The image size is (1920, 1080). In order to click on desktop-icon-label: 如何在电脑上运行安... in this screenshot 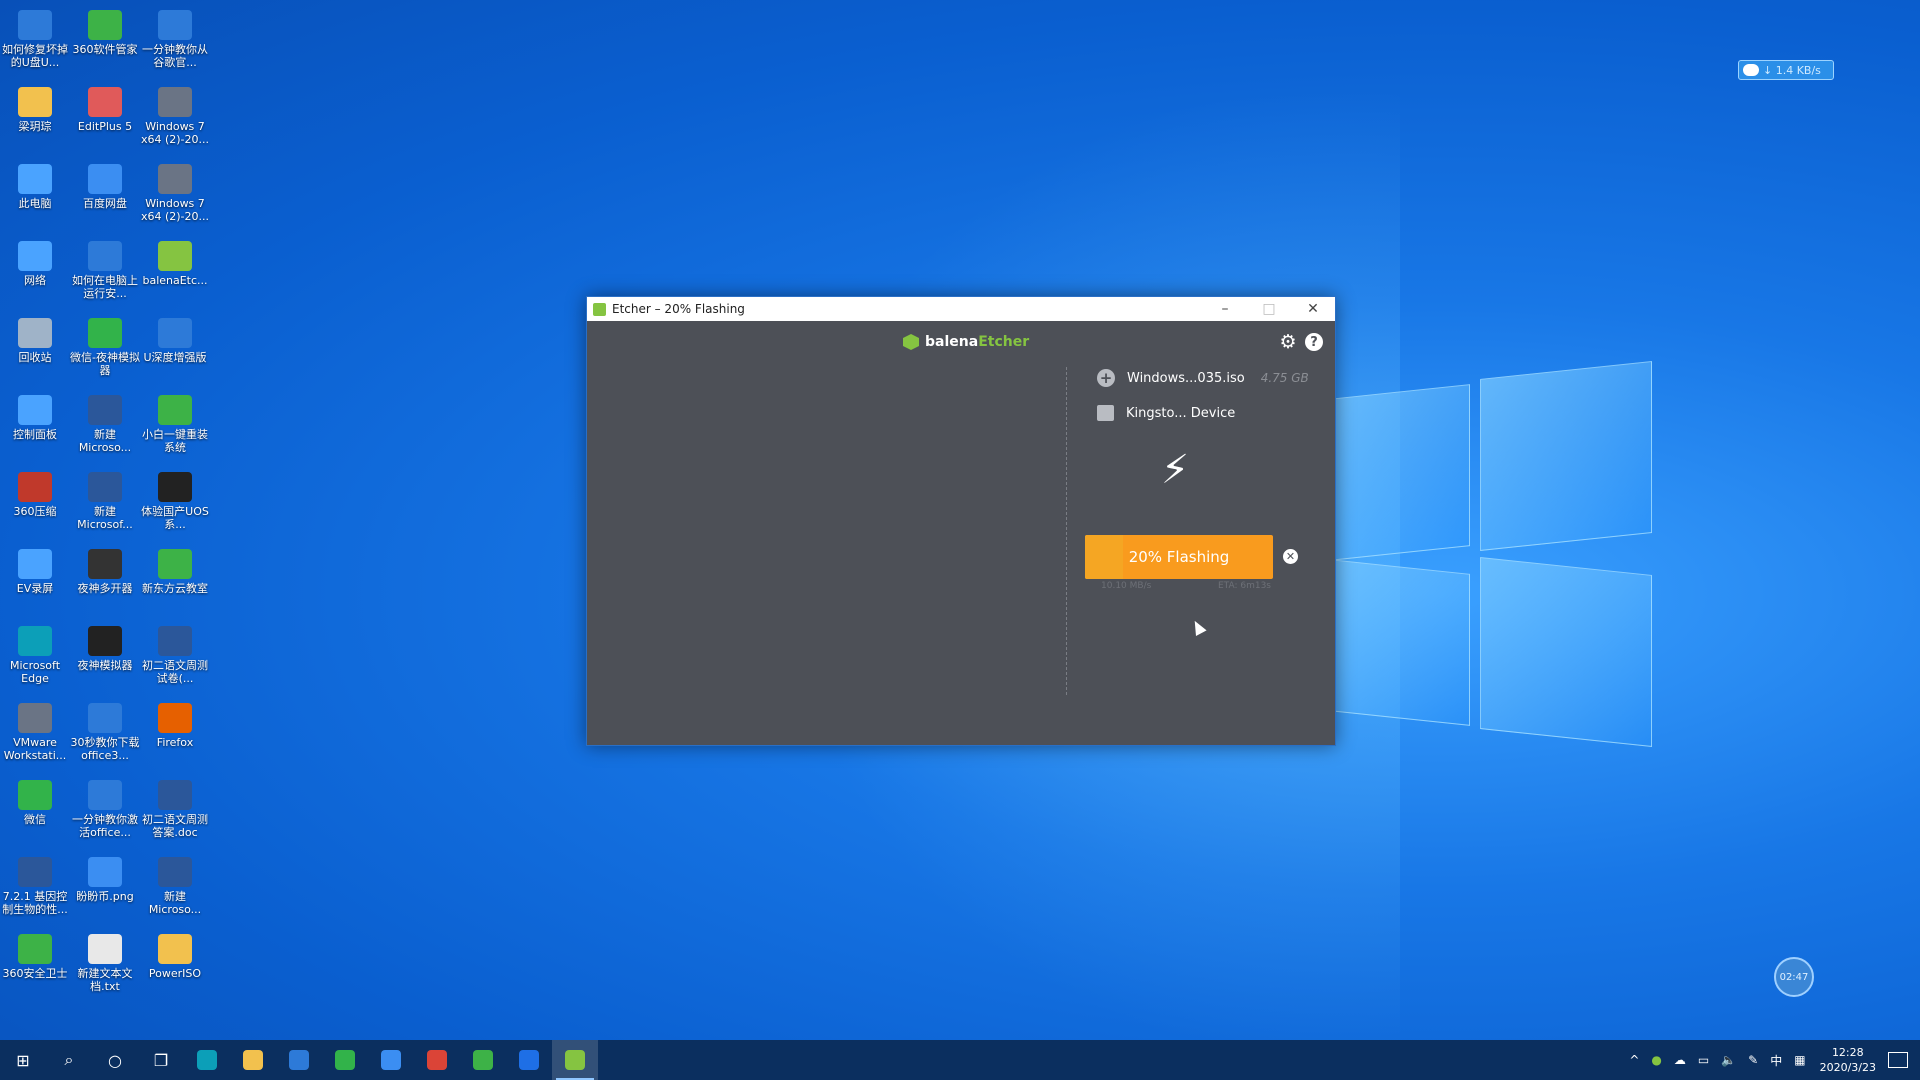, I will do `click(105, 287)`.